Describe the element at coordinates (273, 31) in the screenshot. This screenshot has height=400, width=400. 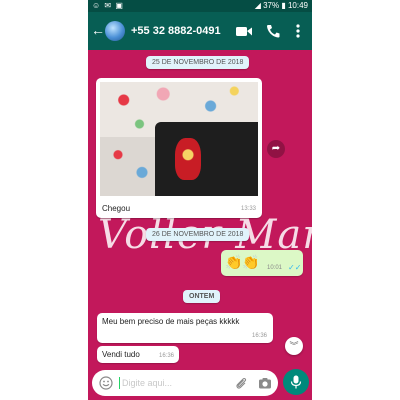
I see `phone-icon` at that location.